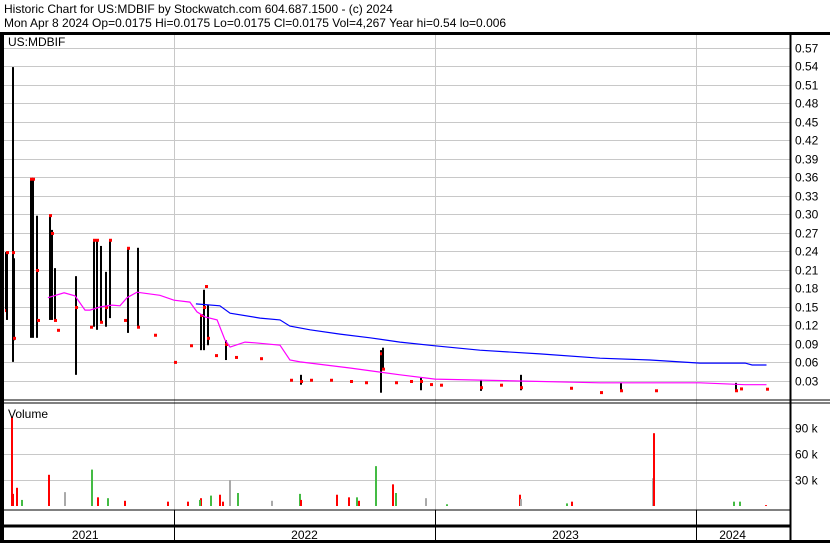 This screenshot has width=830, height=543. I want to click on volume-tick-label: 90 k, so click(807, 429).